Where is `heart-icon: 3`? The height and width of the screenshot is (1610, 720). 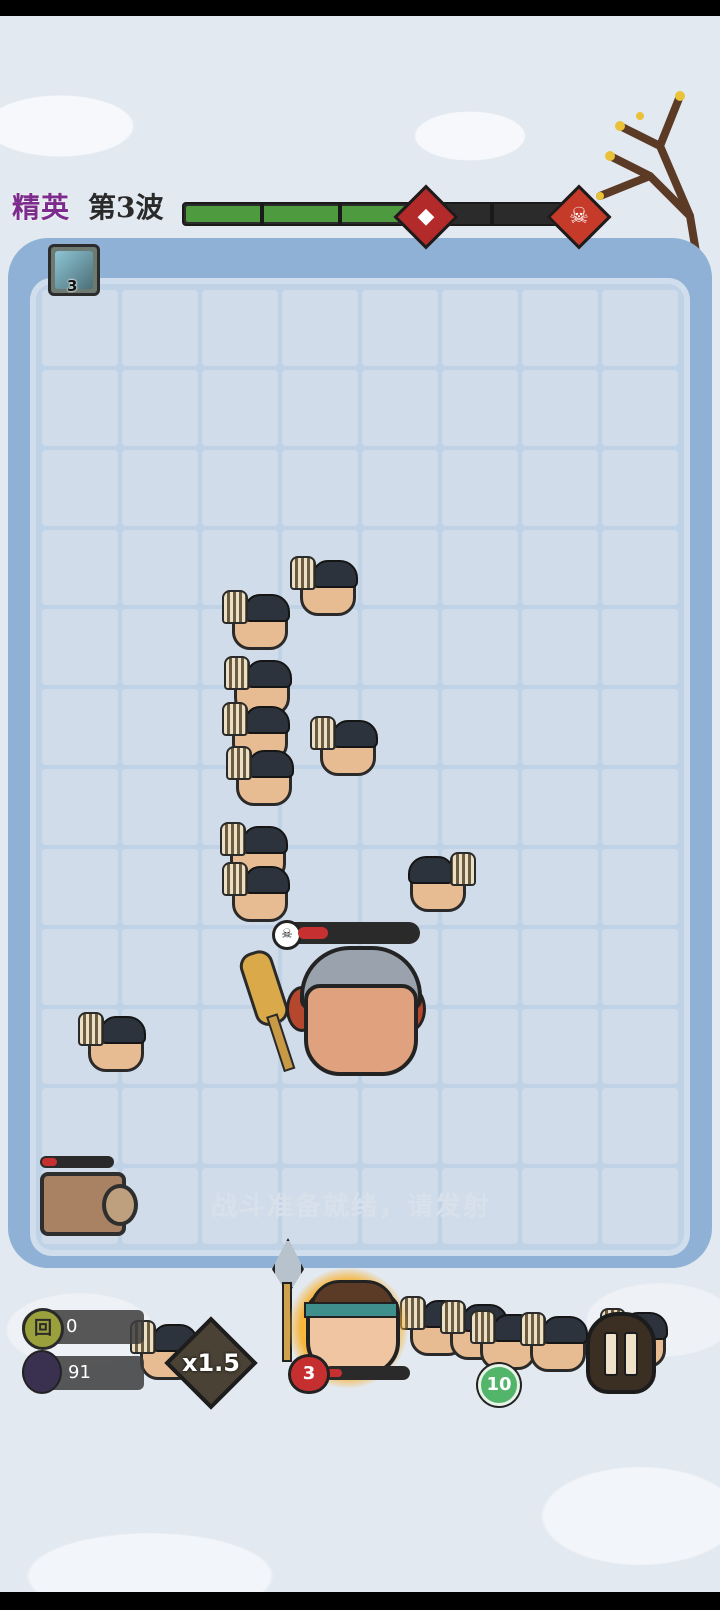 heart-icon: 3 is located at coordinates (309, 1374).